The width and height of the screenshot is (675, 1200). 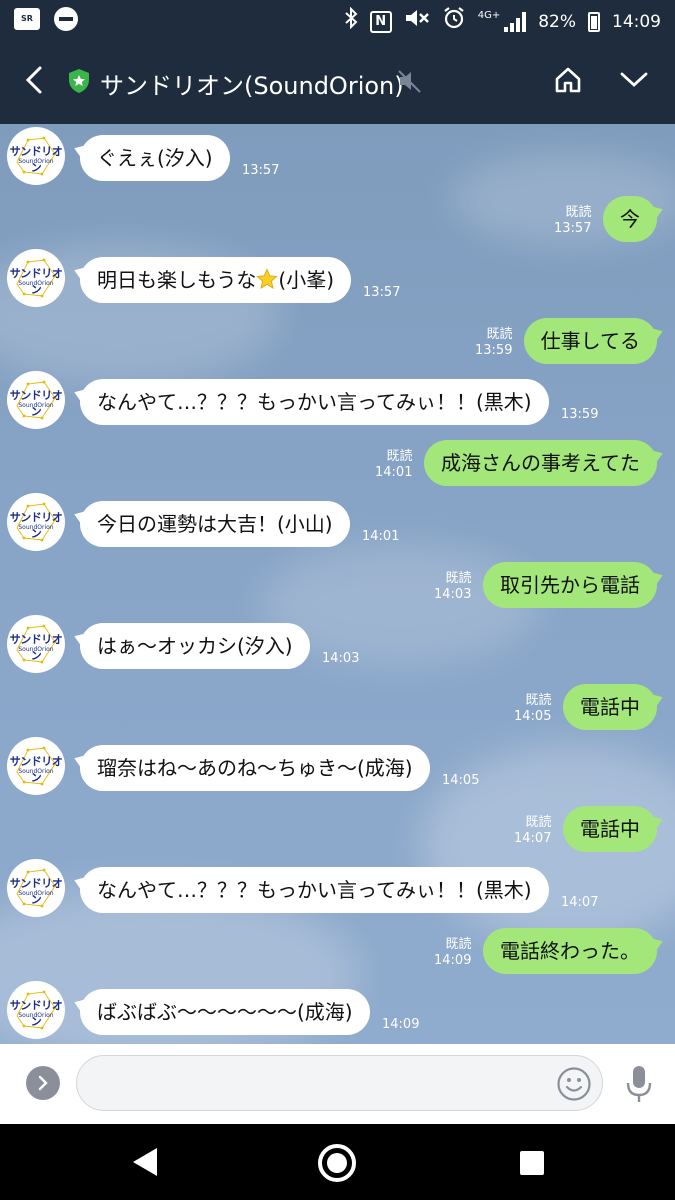 What do you see at coordinates (177, 280) in the screenshot?
I see `message-text: 明日も楽しもうな` at bounding box center [177, 280].